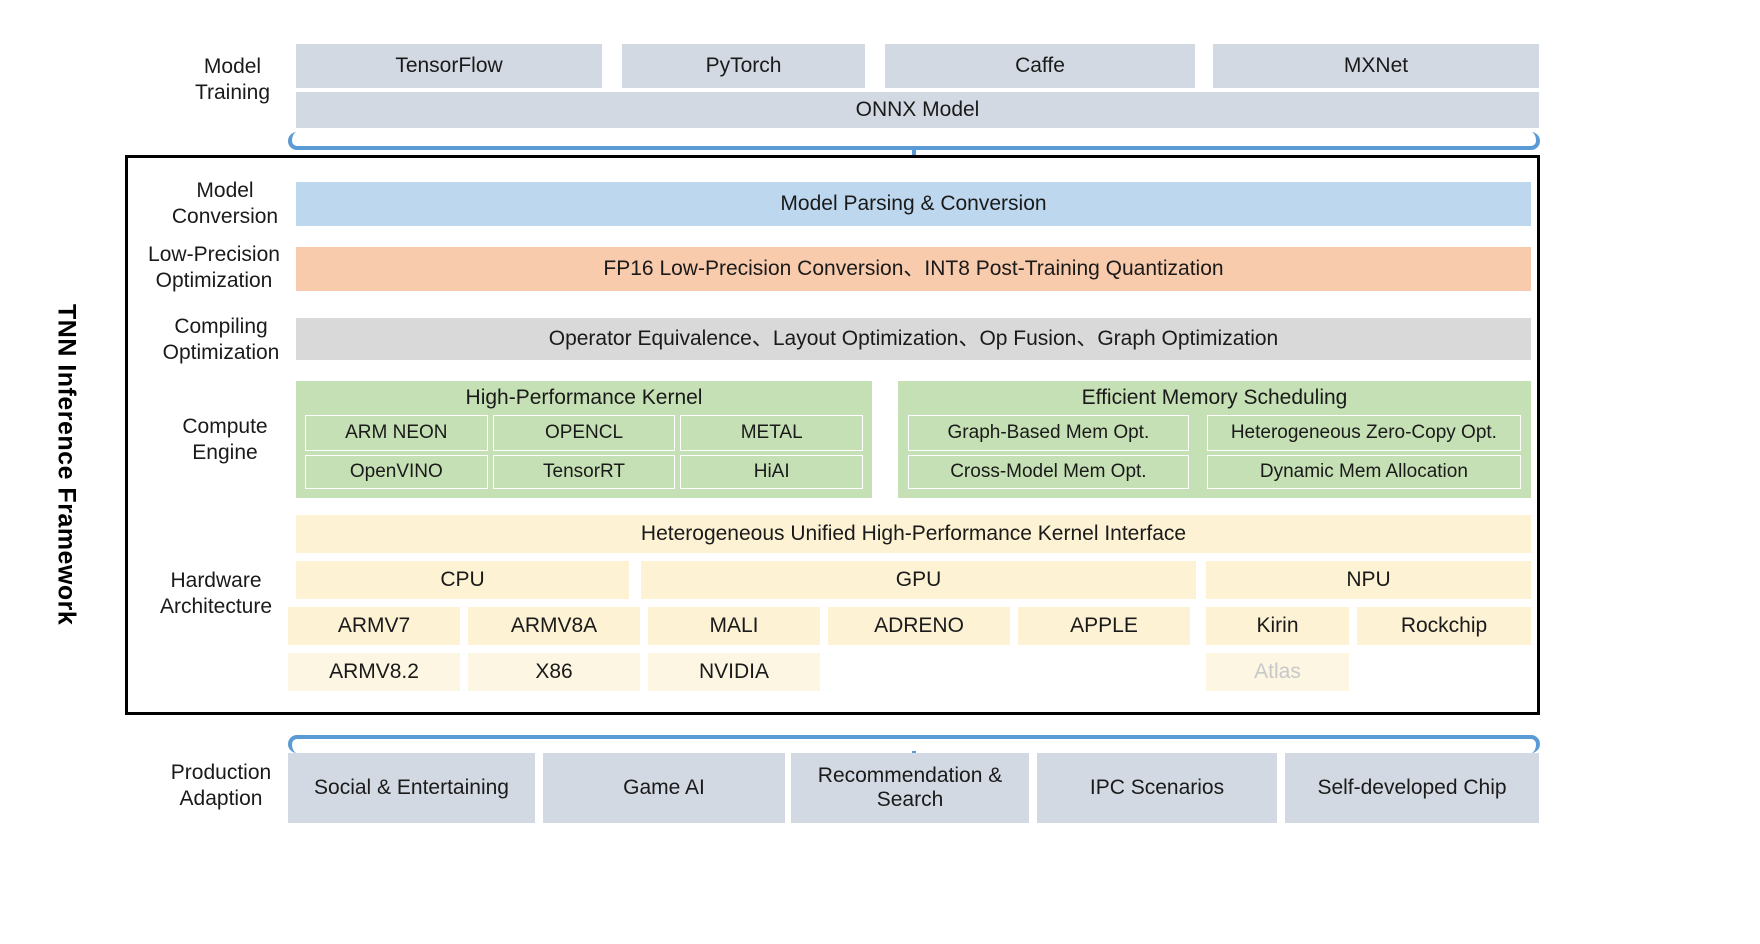  What do you see at coordinates (216, 594) in the screenshot?
I see `row-label-hardware: Hardware Architecture` at bounding box center [216, 594].